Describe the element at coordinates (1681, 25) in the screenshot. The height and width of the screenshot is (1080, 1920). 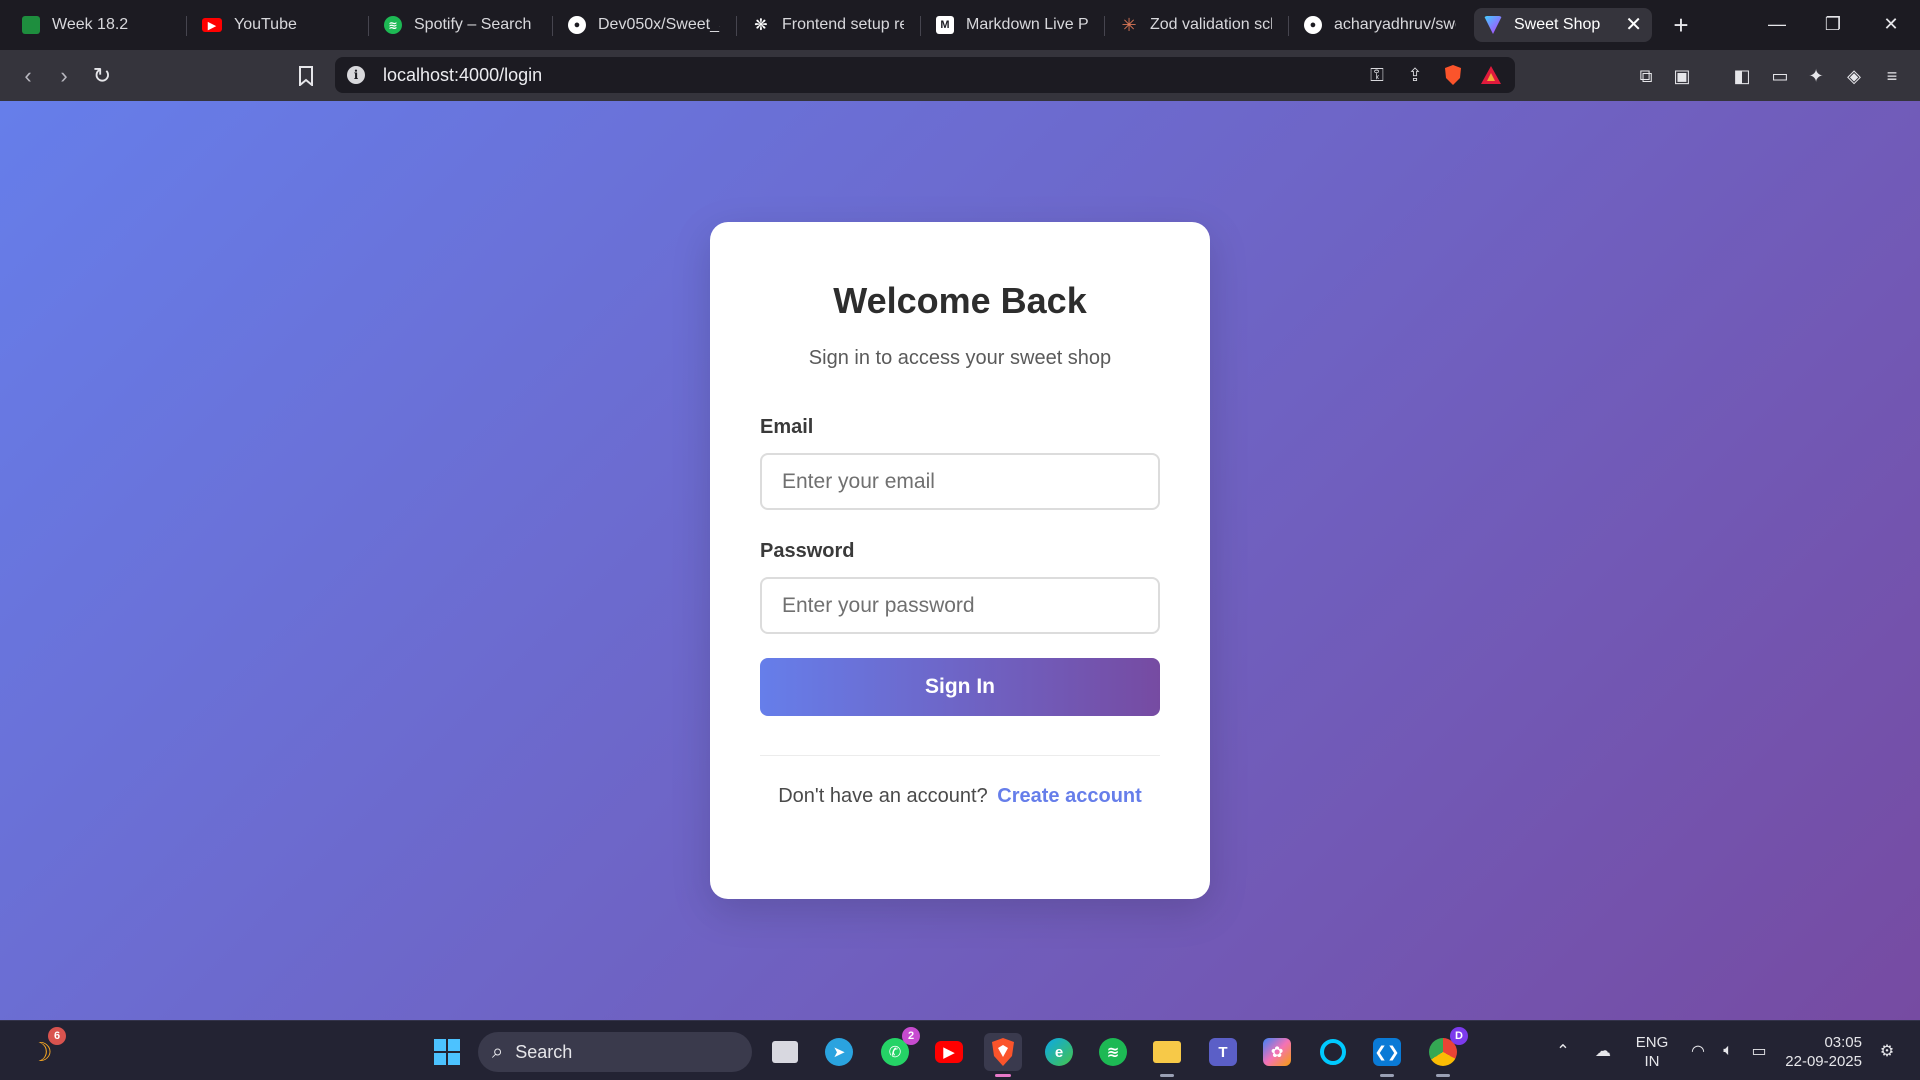
I see `new-tab-button: +` at that location.